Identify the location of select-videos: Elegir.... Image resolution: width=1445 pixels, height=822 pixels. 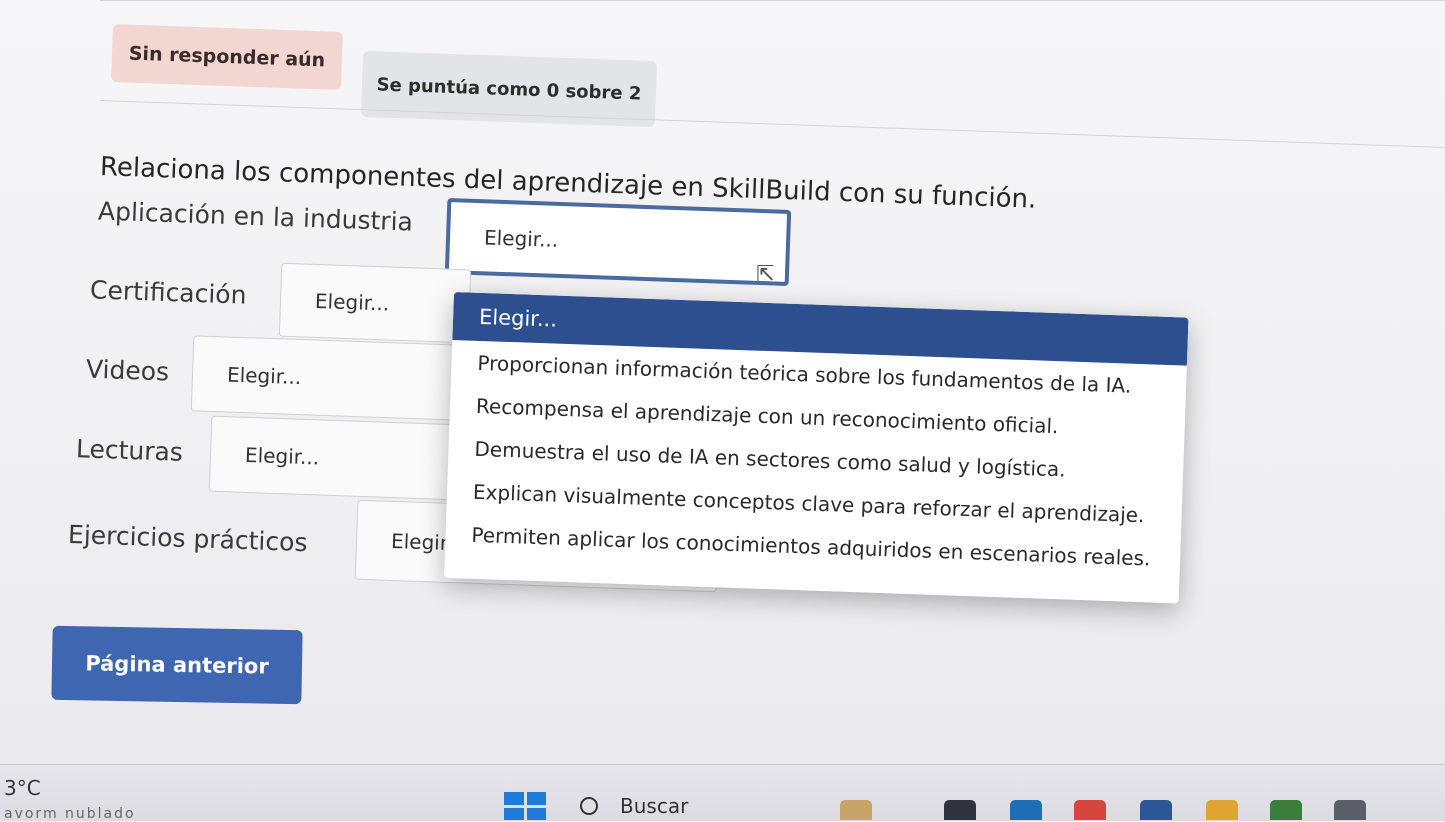
(327, 378).